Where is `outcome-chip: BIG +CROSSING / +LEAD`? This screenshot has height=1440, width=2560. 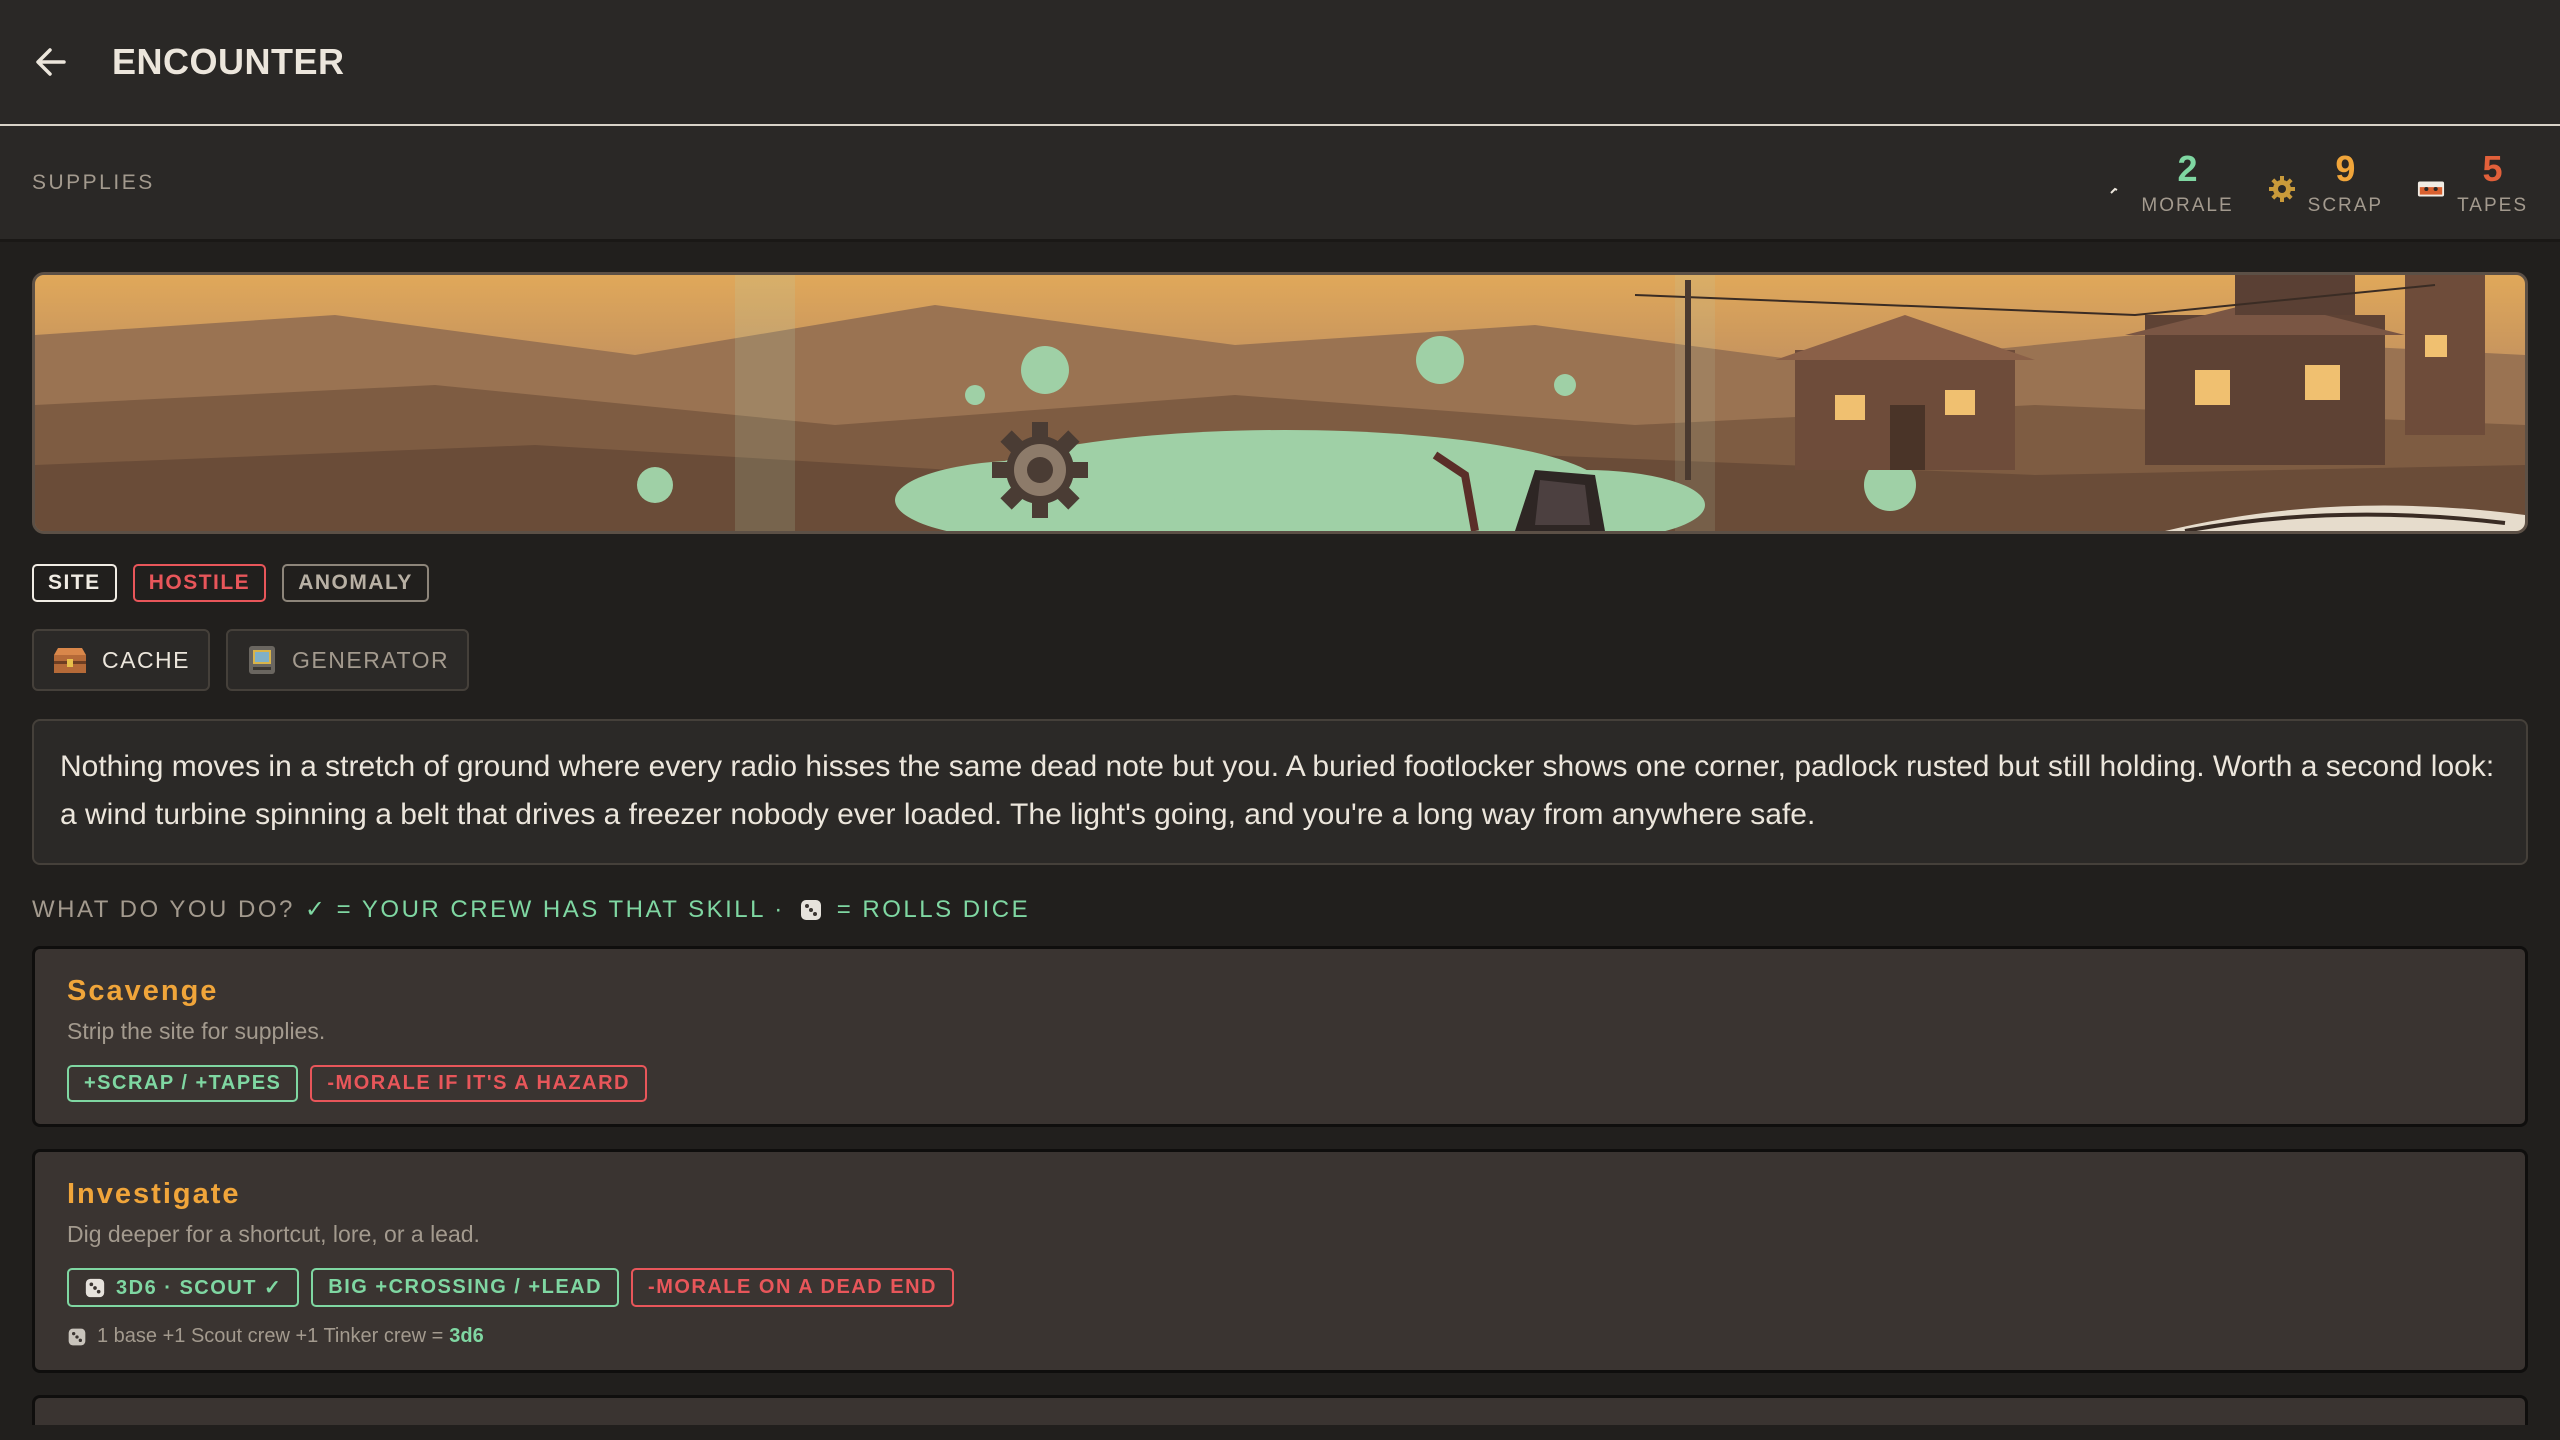 outcome-chip: BIG +CROSSING / +LEAD is located at coordinates (465, 1287).